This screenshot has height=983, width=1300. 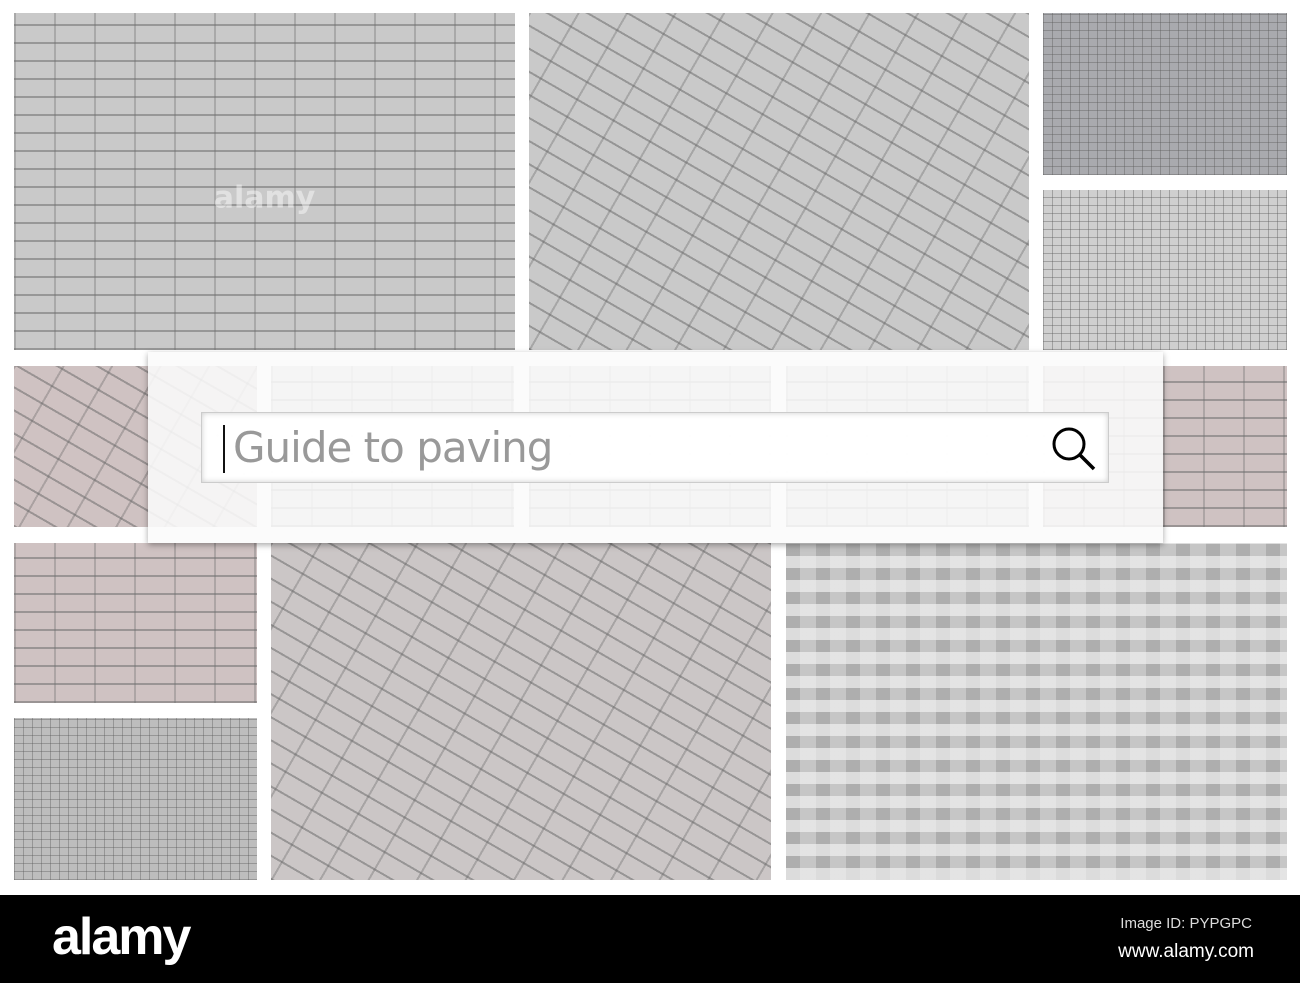 What do you see at coordinates (224, 449) in the screenshot?
I see `text-caret` at bounding box center [224, 449].